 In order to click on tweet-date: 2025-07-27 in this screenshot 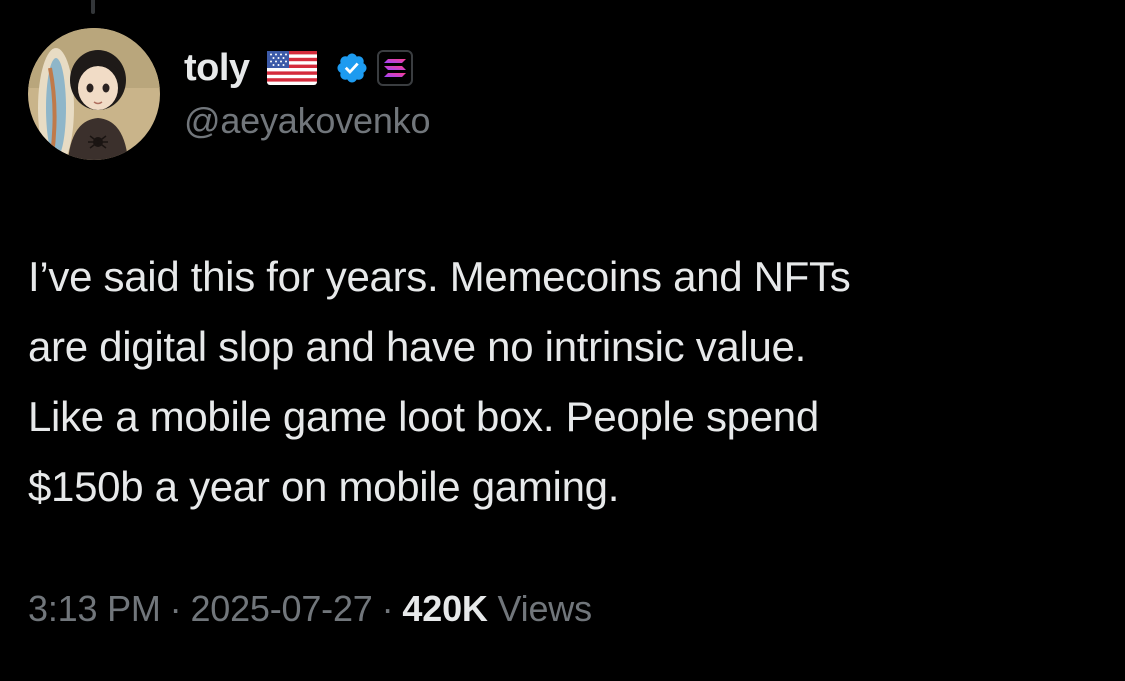, I will do `click(281, 608)`.